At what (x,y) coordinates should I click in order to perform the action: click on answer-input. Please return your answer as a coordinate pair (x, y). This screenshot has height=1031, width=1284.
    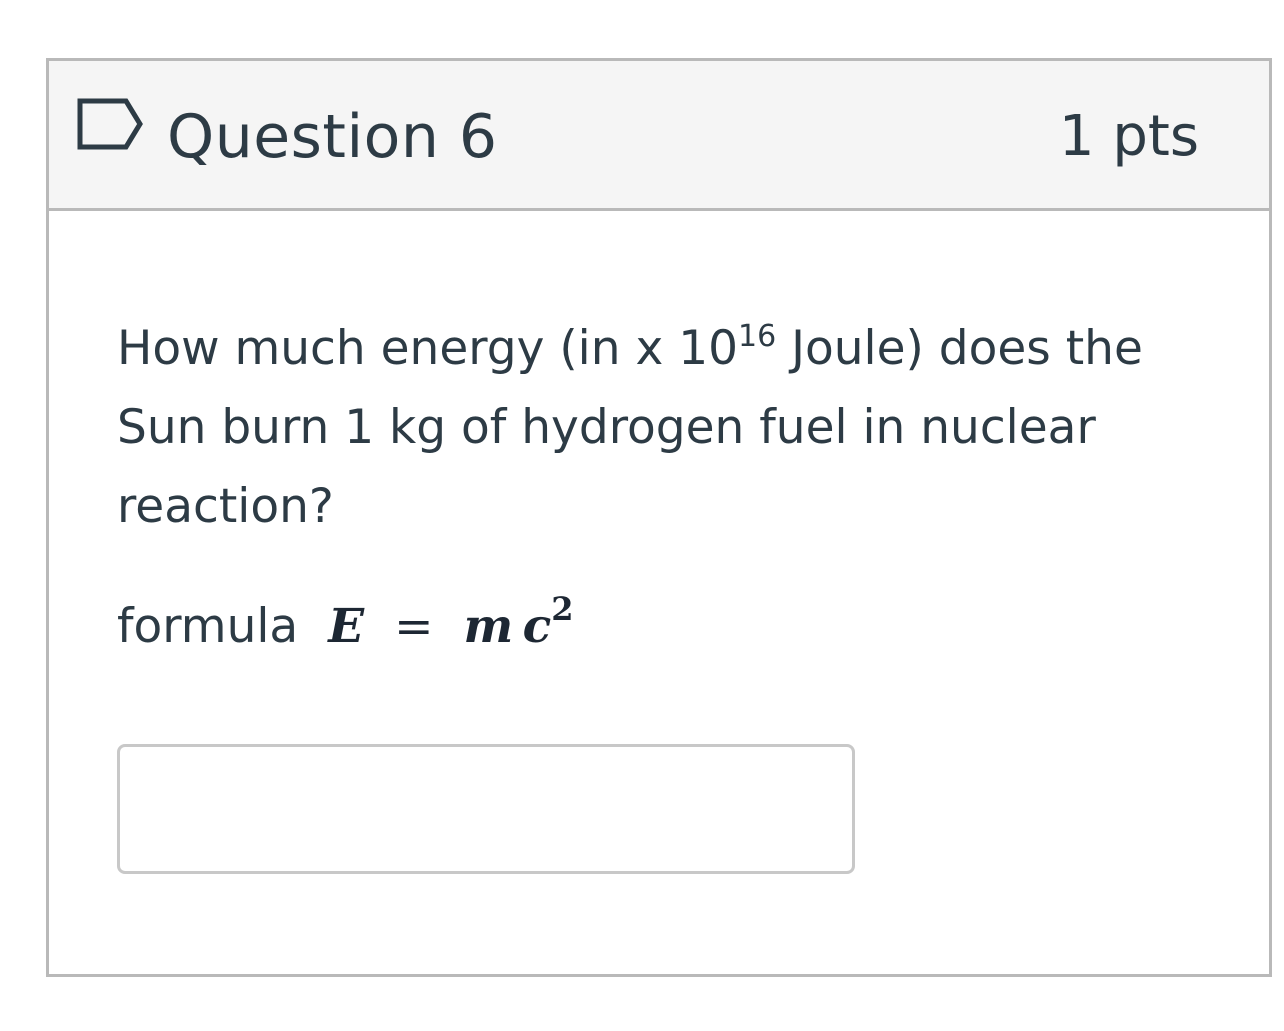
    Looking at the image, I should click on (486, 809).